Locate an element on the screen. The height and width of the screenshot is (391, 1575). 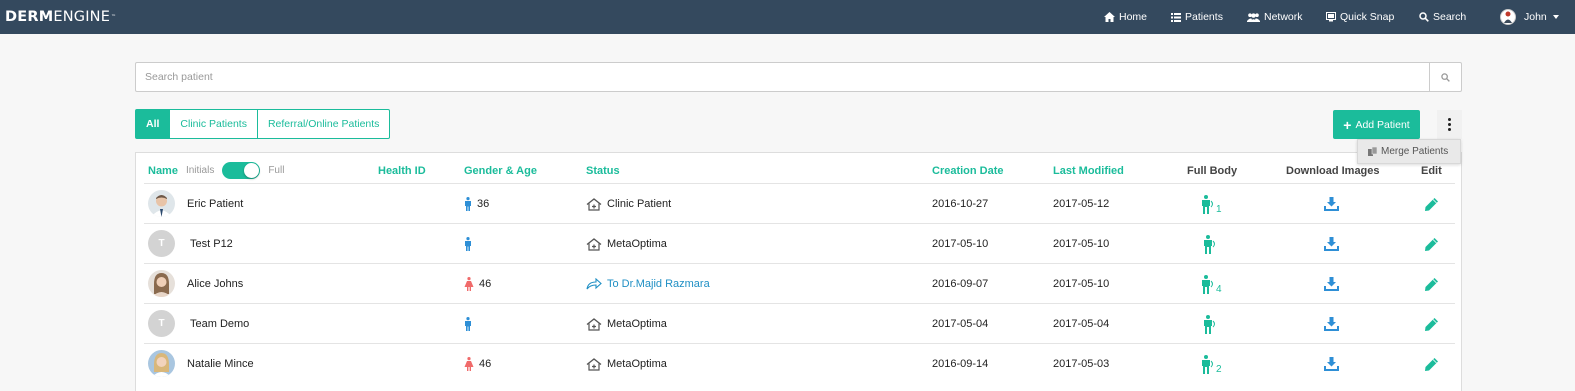
column-gender-age: Gender & Age is located at coordinates (500, 171).